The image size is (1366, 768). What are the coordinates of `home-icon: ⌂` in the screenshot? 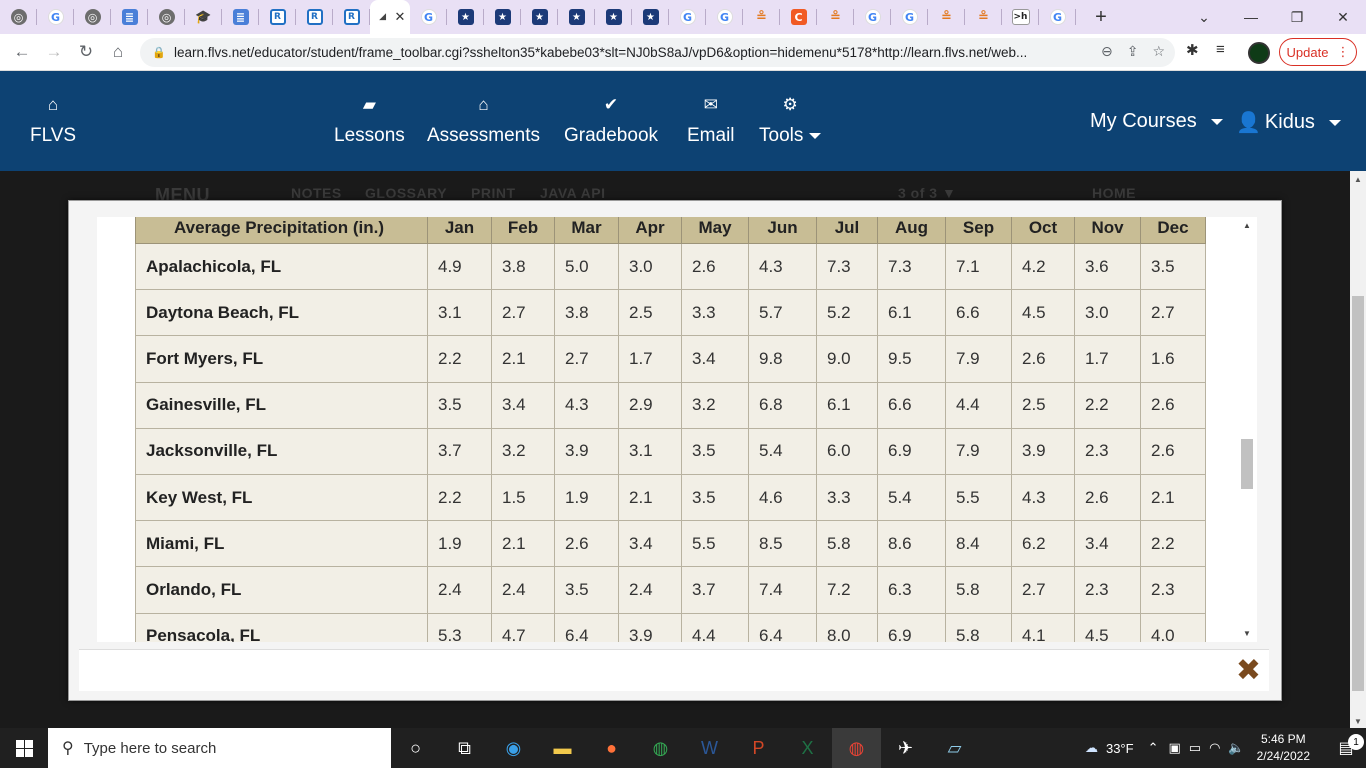 It's located at (118, 52).